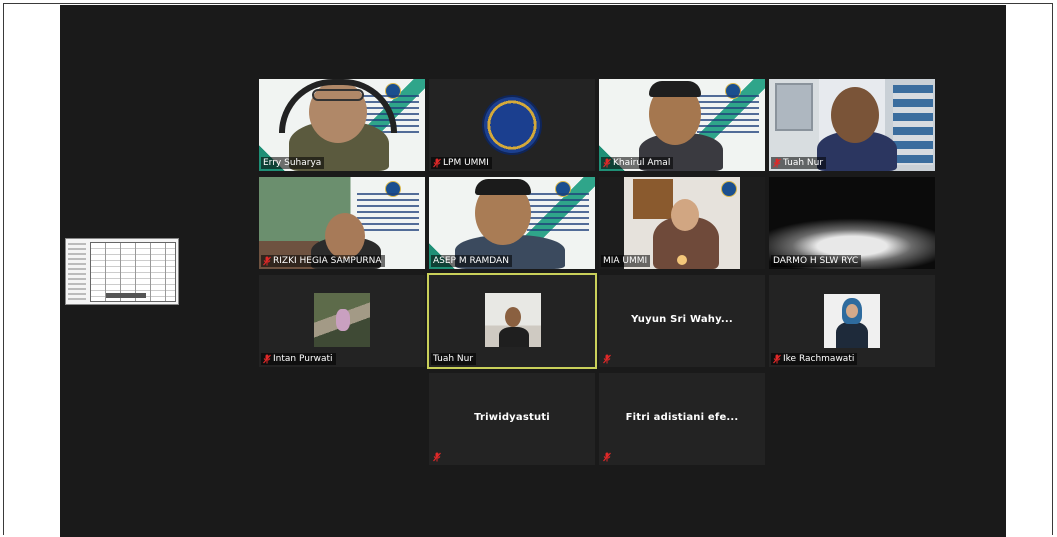 The width and height of the screenshot is (1057, 537). What do you see at coordinates (682, 125) in the screenshot?
I see `participant-tile: Khairul Amal` at bounding box center [682, 125].